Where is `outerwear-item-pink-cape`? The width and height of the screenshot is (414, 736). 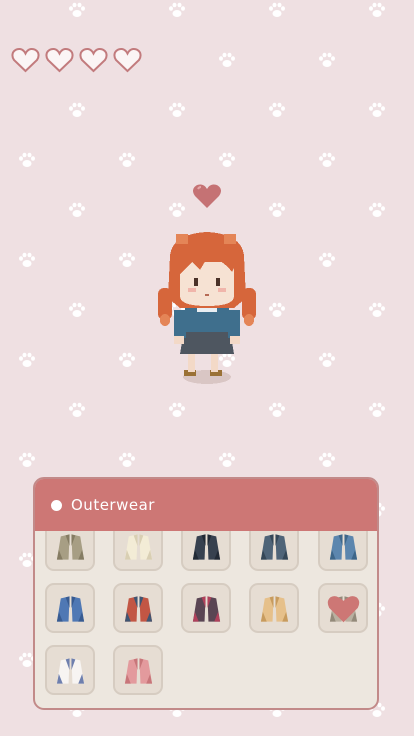
outerwear-item-pink-cape is located at coordinates (138, 670).